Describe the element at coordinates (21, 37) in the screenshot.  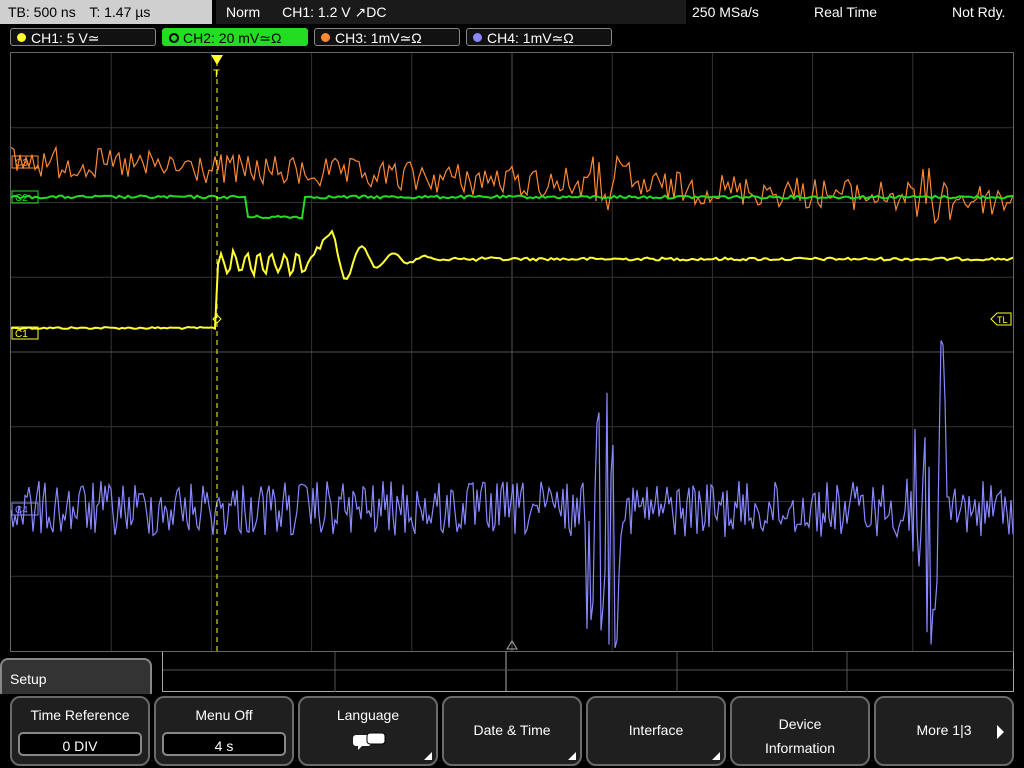
I see `ch1-color-dot` at that location.